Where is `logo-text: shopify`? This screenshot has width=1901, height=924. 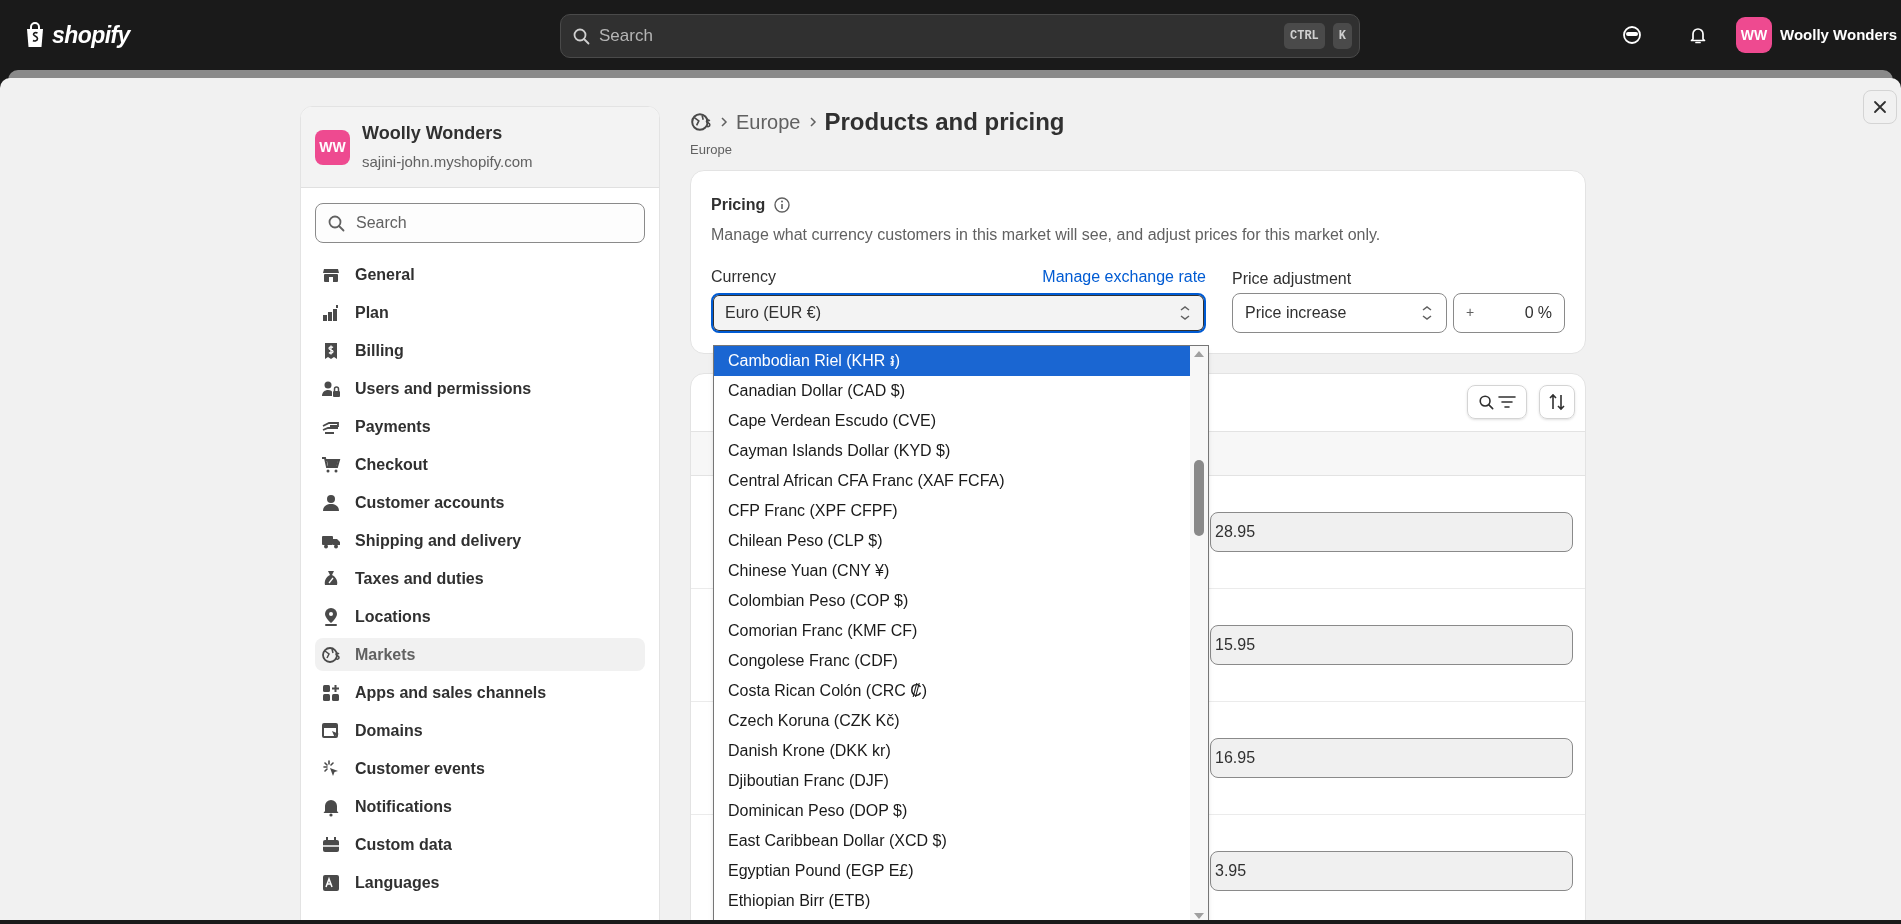 logo-text: shopify is located at coordinates (91, 35).